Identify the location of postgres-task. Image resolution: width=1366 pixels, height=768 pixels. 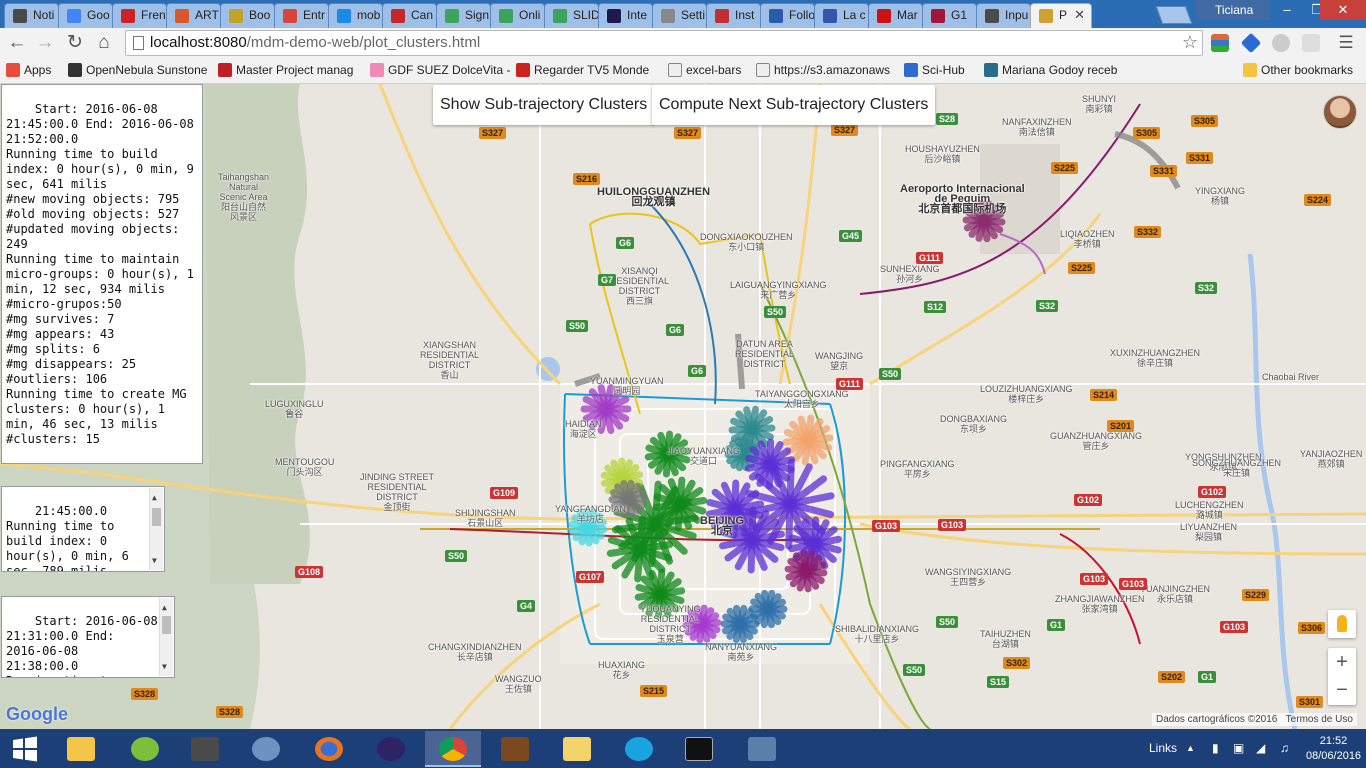
(266, 749).